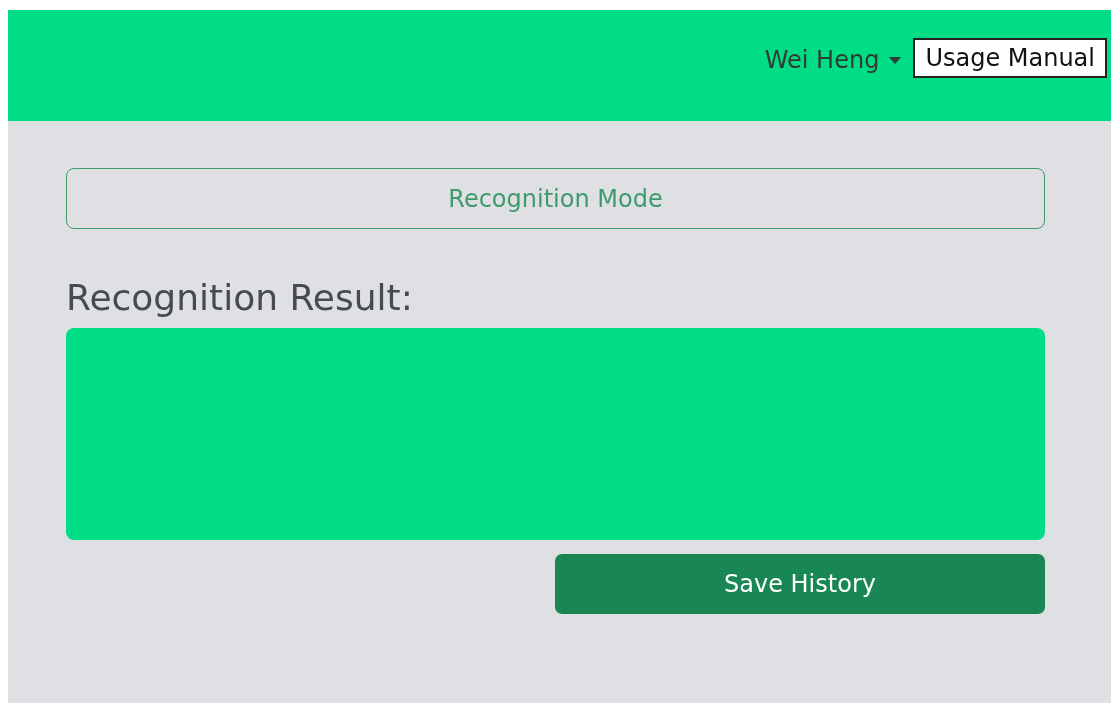 The height and width of the screenshot is (703, 1111). What do you see at coordinates (833, 60) in the screenshot?
I see `user-menu: Wei Heng` at bounding box center [833, 60].